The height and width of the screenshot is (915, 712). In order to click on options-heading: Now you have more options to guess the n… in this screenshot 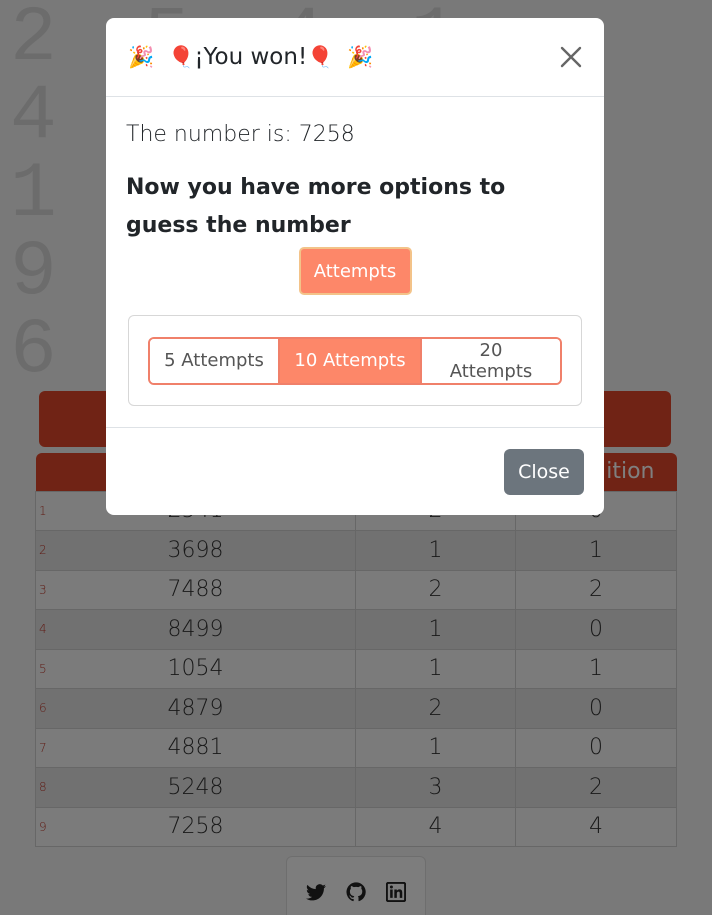, I will do `click(316, 206)`.